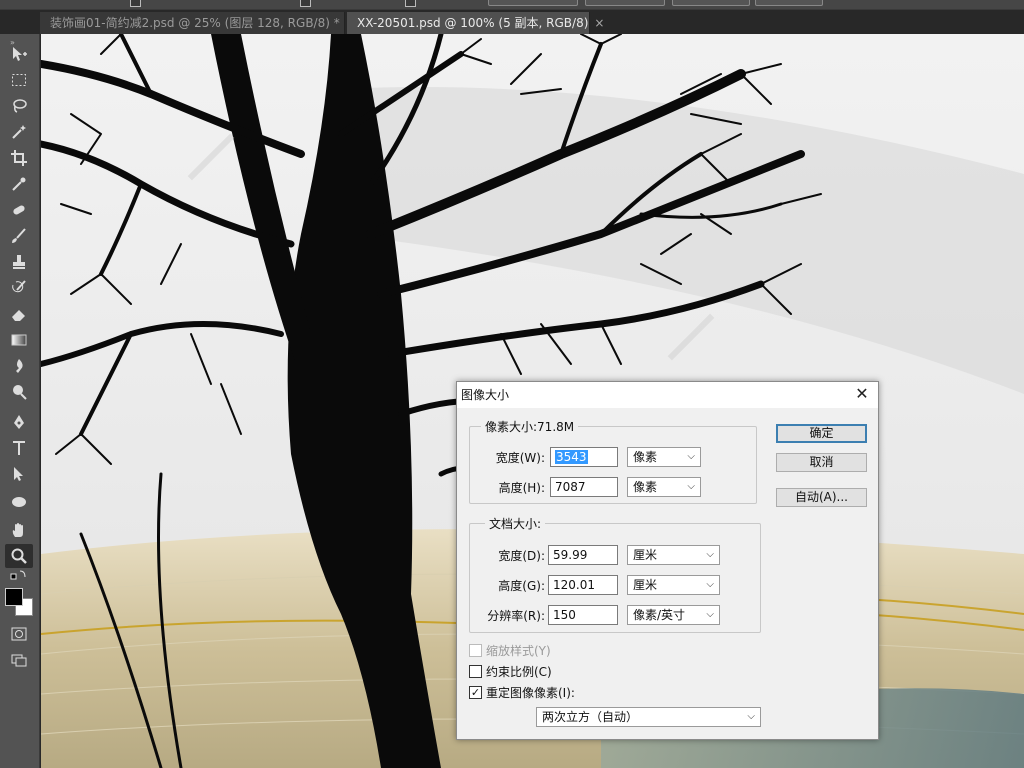 The width and height of the screenshot is (1024, 768). I want to click on scale-styles-label: 缩放样式(Y), so click(518, 650).